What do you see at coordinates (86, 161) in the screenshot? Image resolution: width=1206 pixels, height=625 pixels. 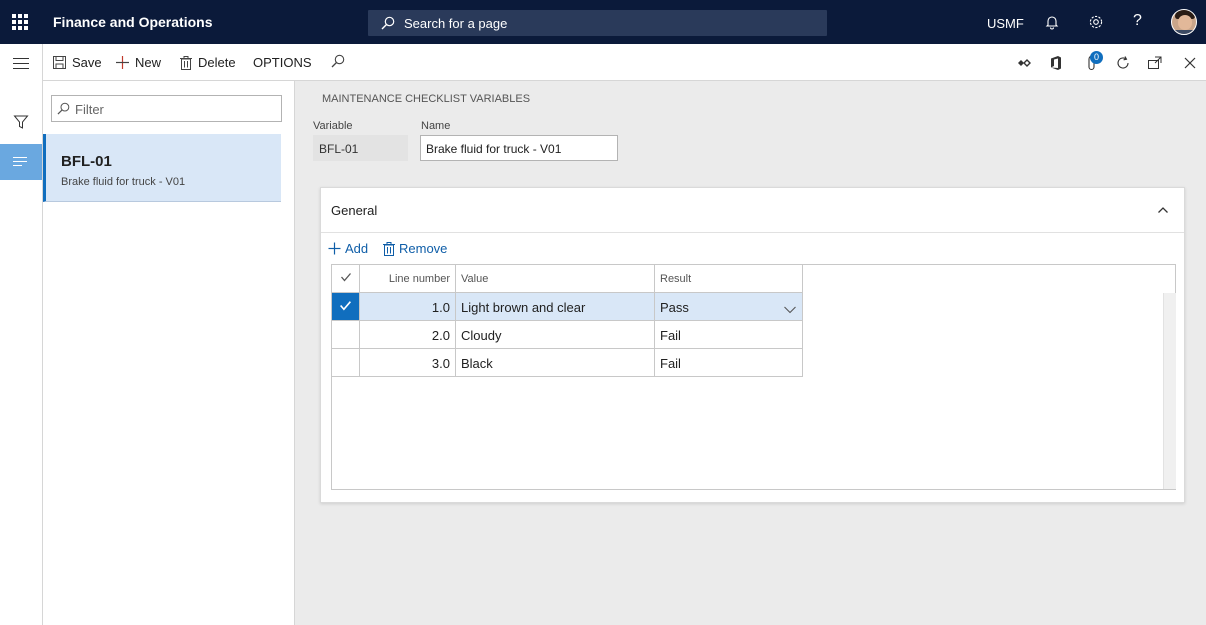 I see `list-item-id: BFL-01` at bounding box center [86, 161].